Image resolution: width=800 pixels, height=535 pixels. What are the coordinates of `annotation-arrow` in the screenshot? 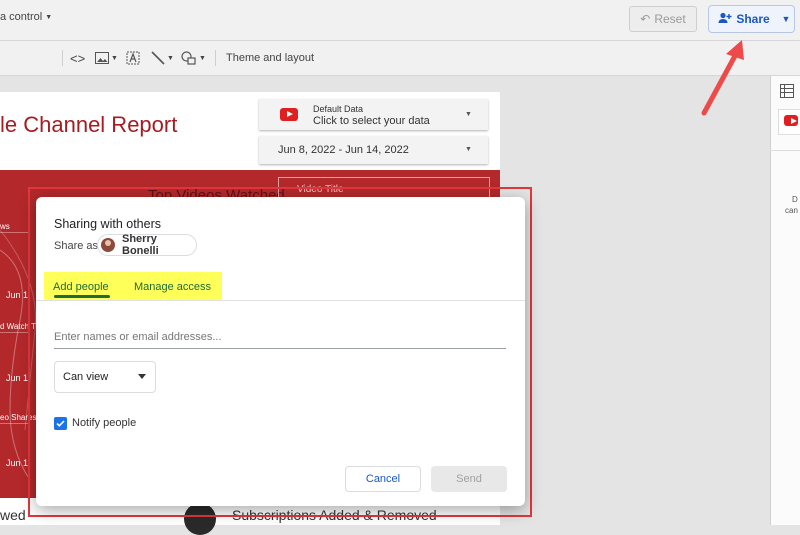 It's located at (722, 78).